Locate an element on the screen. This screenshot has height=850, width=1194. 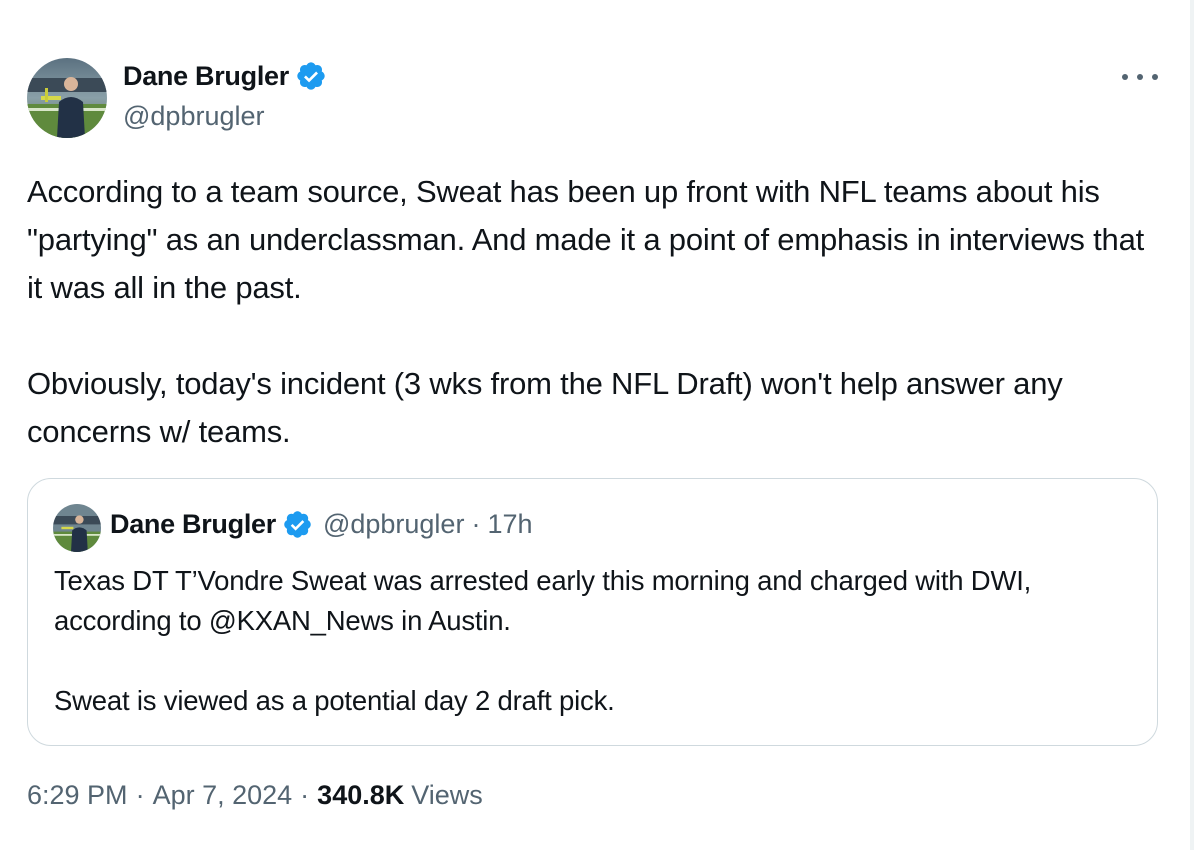
avatar is located at coordinates (67, 98).